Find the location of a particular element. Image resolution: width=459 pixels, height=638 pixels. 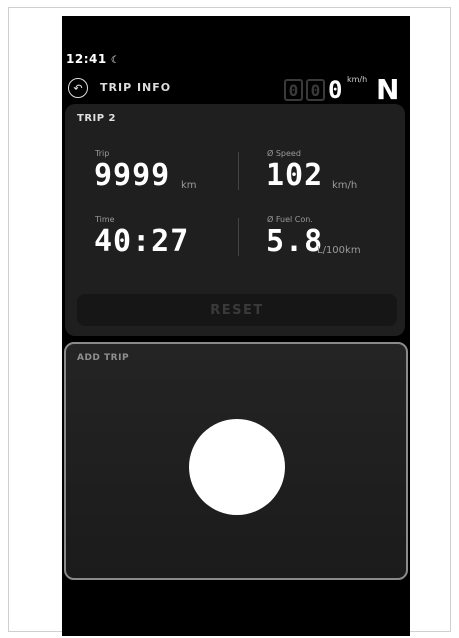

status-bar: 12:41 ☾ is located at coordinates (93, 59).